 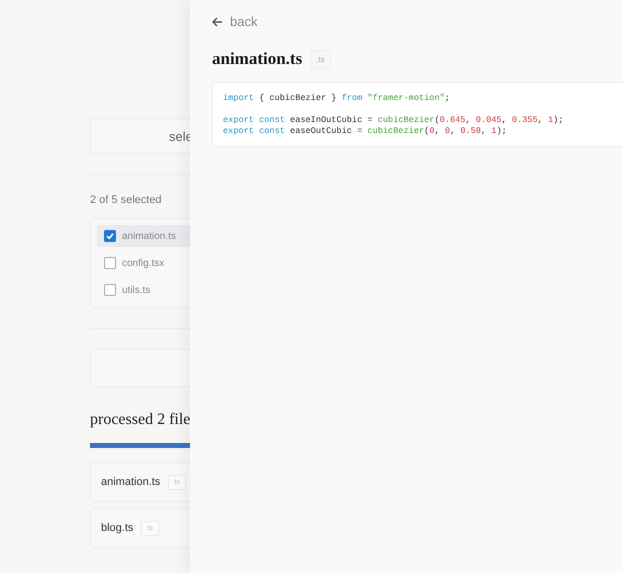 I want to click on processed-heading: processed 2 file, so click(x=140, y=420).